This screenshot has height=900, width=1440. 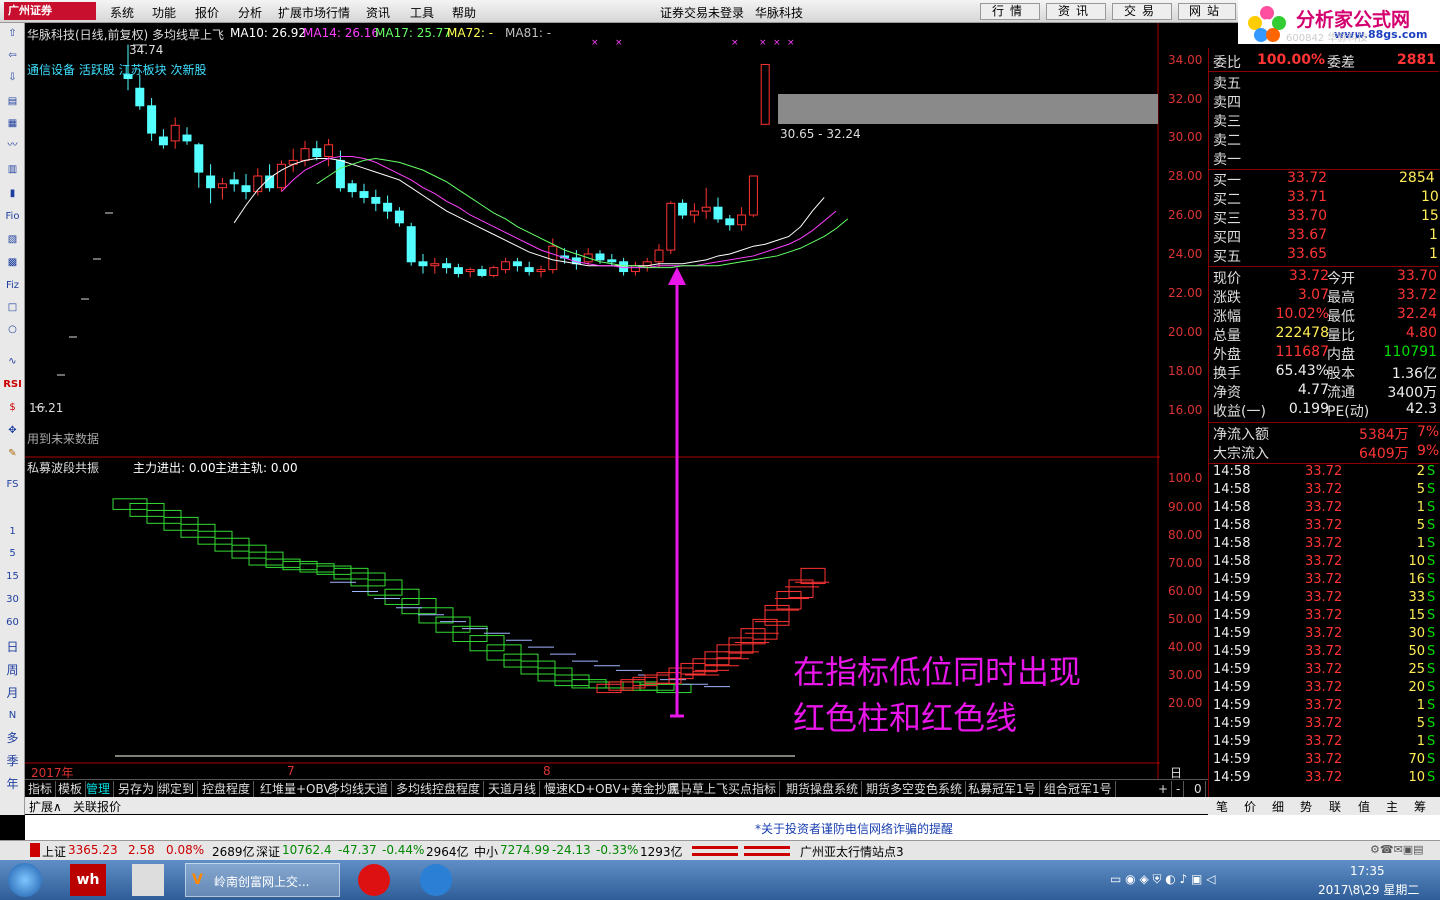 What do you see at coordinates (12, 194) in the screenshot?
I see `bar-chart-icon: ▮` at bounding box center [12, 194].